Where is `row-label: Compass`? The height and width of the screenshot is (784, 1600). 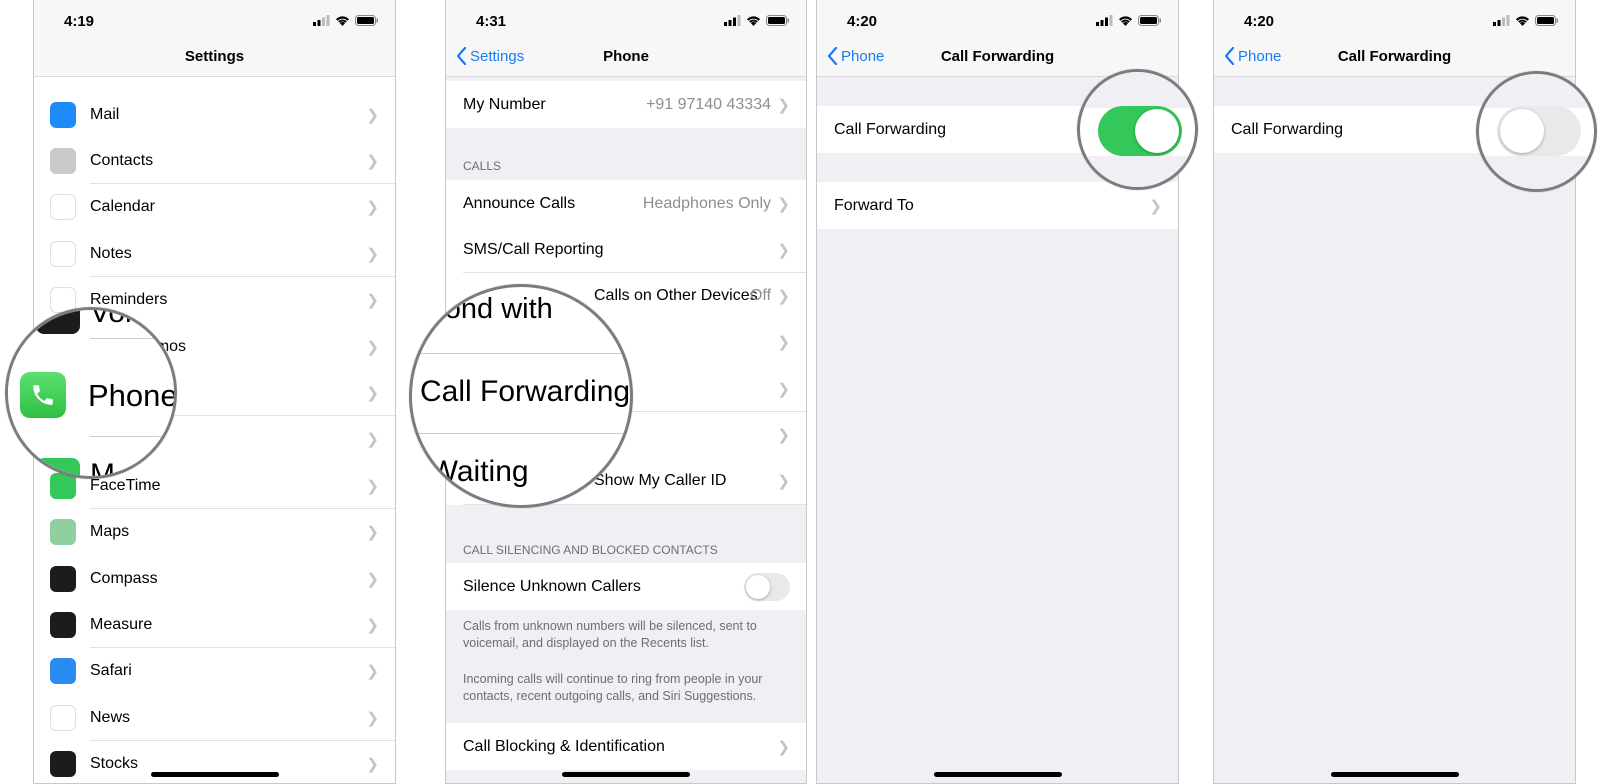 row-label: Compass is located at coordinates (124, 578).